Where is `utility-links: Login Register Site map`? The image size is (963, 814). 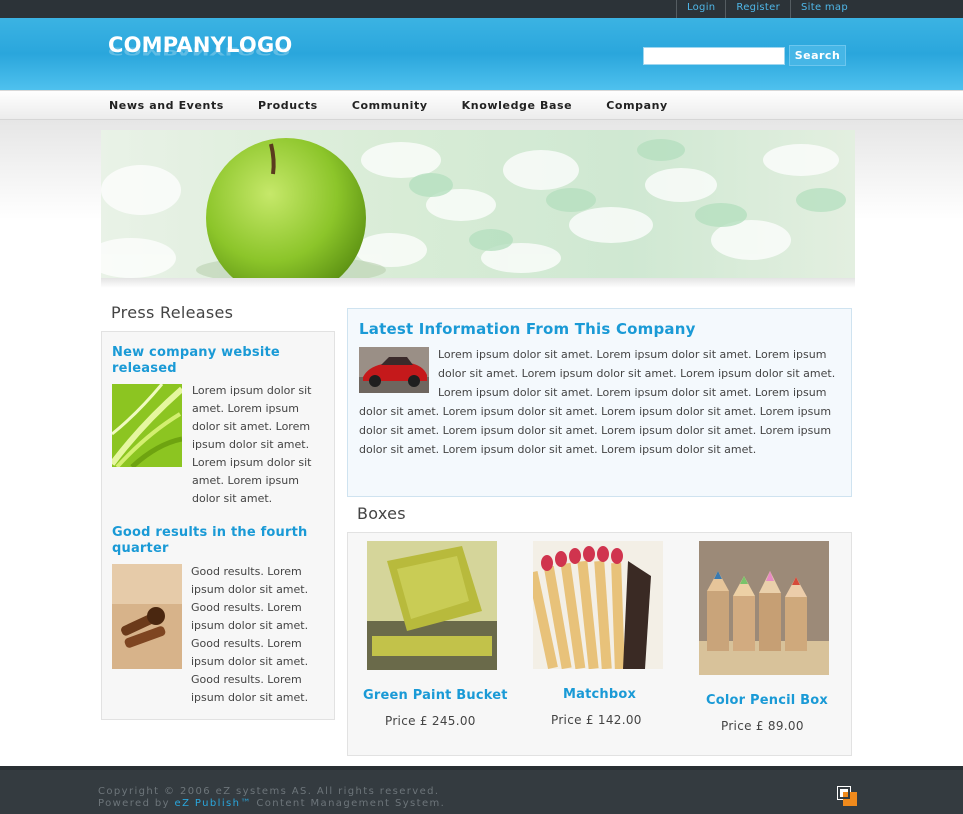 utility-links: Login Register Site map is located at coordinates (766, 9).